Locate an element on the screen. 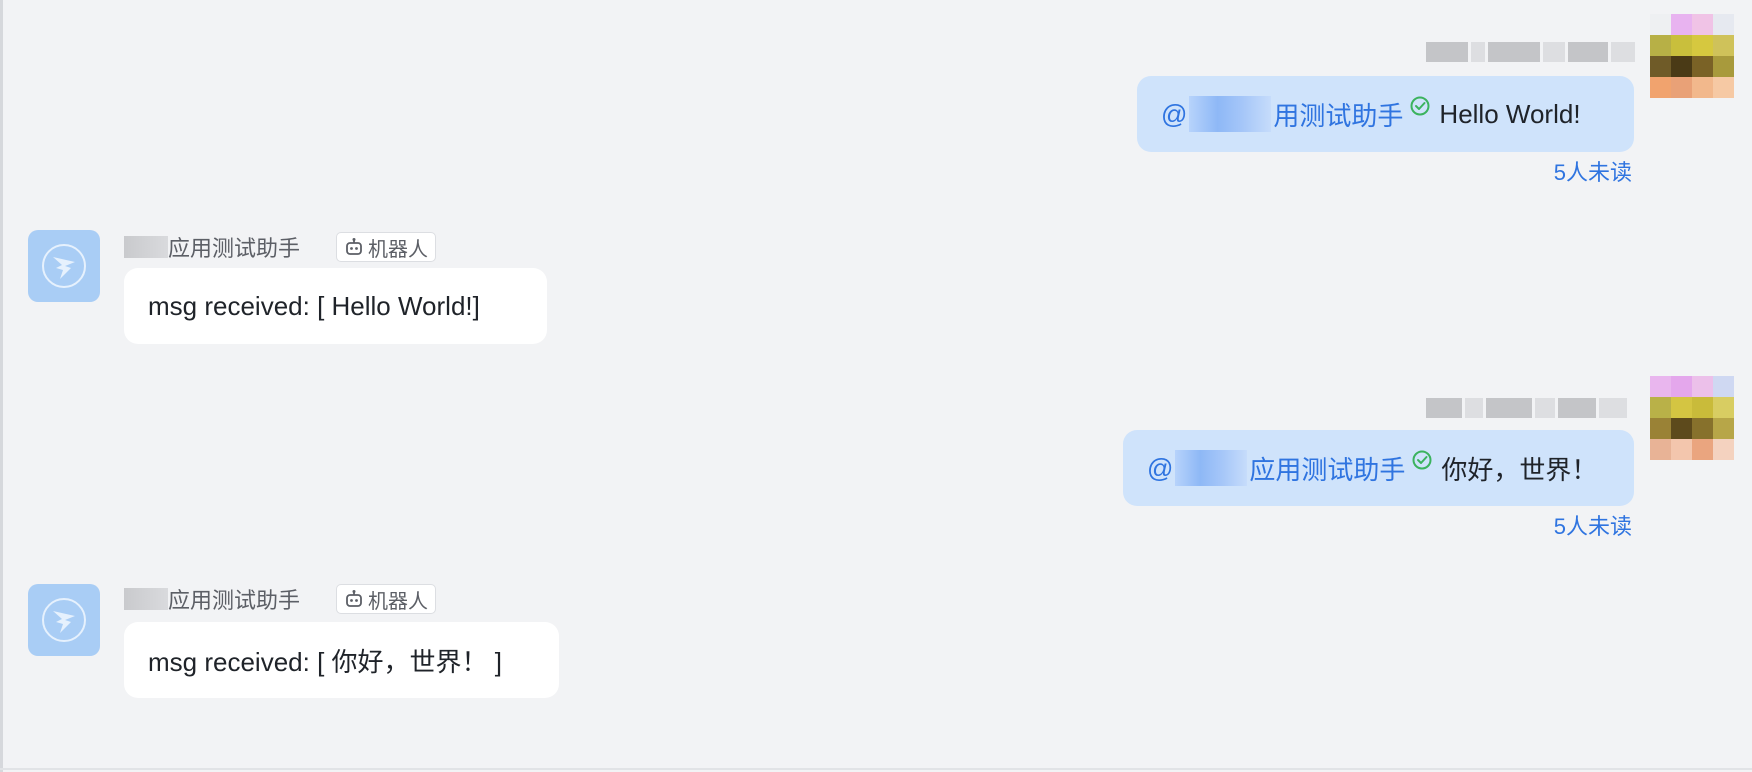  message-bubble: msg received: [ 你好，世界！ ] is located at coordinates (341, 660).